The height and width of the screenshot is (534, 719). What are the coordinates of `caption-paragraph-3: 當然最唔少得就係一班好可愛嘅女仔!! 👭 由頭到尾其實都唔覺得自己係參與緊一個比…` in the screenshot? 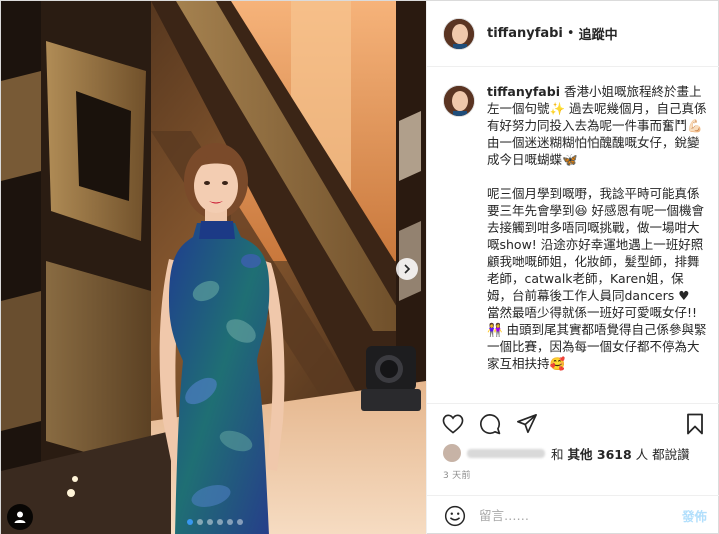 It's located at (597, 338).